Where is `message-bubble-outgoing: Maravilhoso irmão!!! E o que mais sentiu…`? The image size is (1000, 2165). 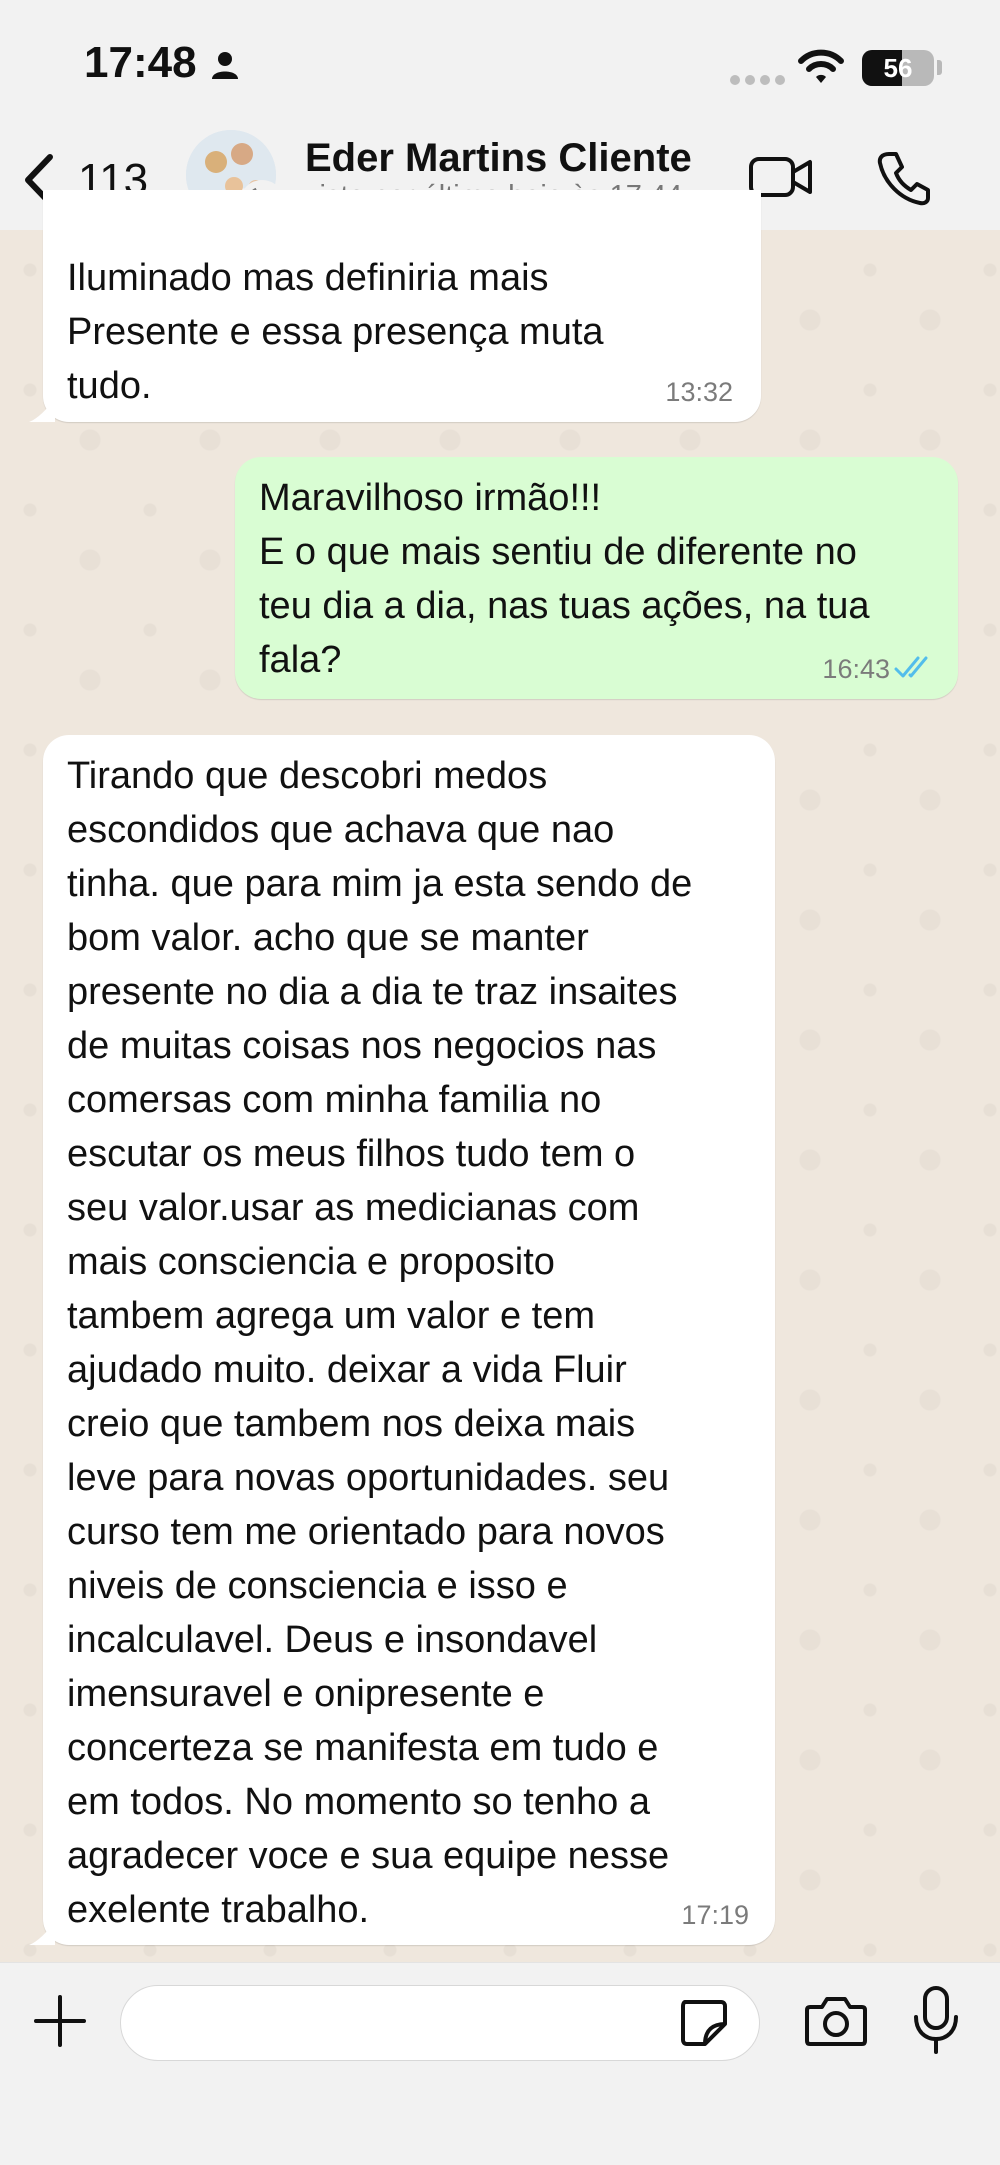
message-bubble-outgoing: Maravilhoso irmão!!! E o que mais sentiu… is located at coordinates (596, 578).